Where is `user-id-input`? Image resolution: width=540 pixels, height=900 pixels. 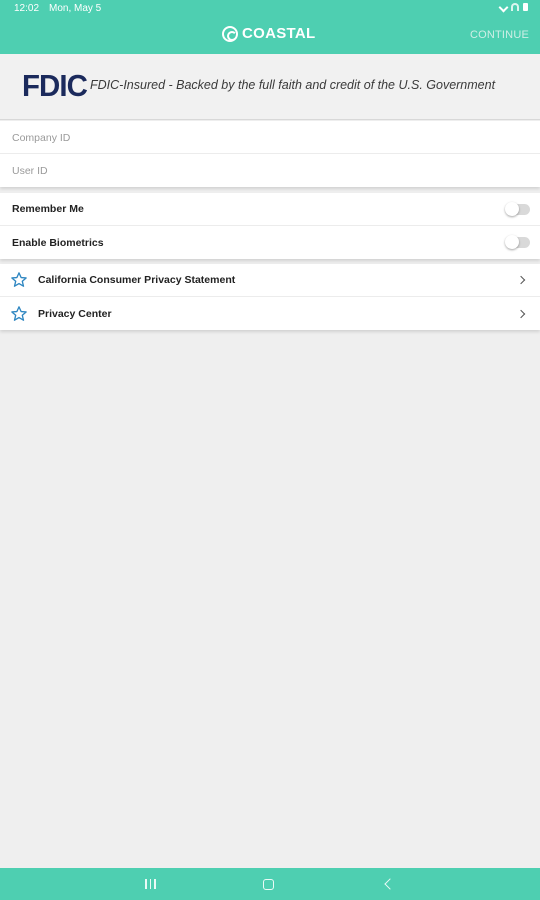
user-id-input is located at coordinates (270, 170).